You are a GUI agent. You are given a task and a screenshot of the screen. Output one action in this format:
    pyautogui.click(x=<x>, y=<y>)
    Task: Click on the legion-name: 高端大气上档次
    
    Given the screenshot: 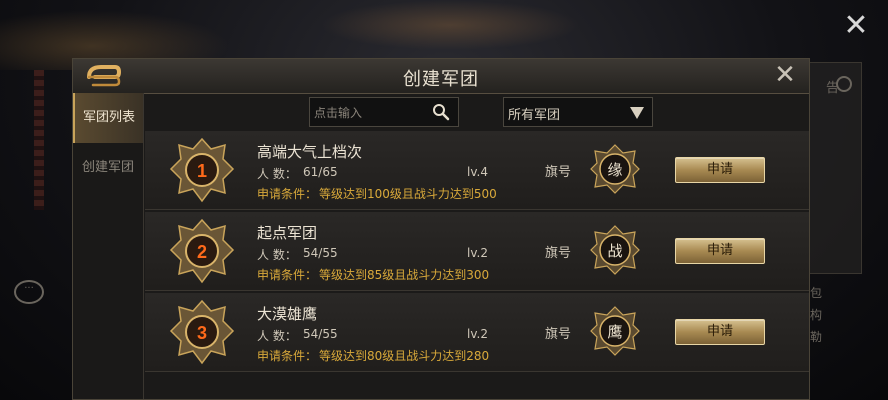 What is the action you would take?
    pyautogui.click(x=310, y=152)
    